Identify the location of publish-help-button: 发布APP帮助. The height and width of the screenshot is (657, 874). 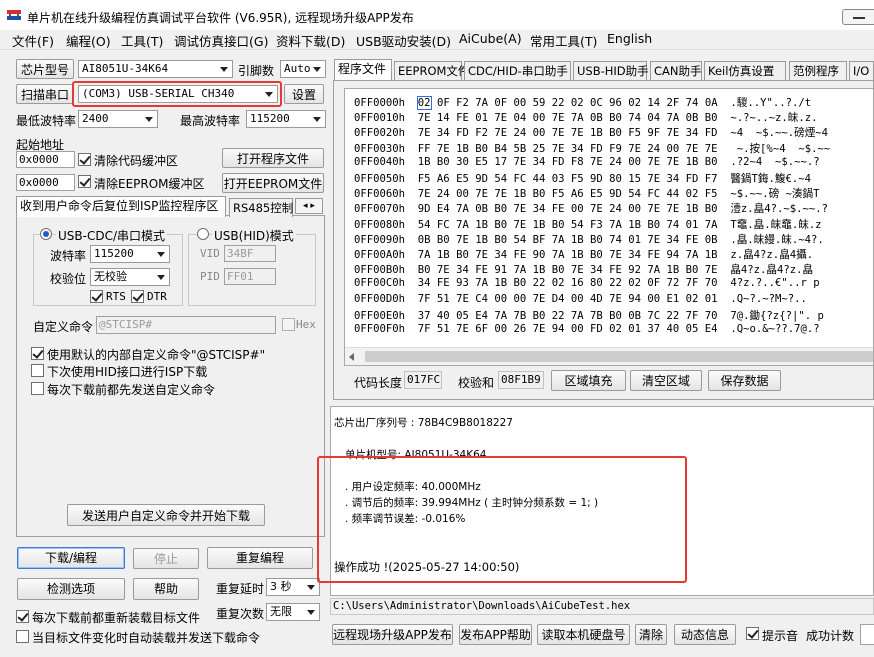
(495, 634).